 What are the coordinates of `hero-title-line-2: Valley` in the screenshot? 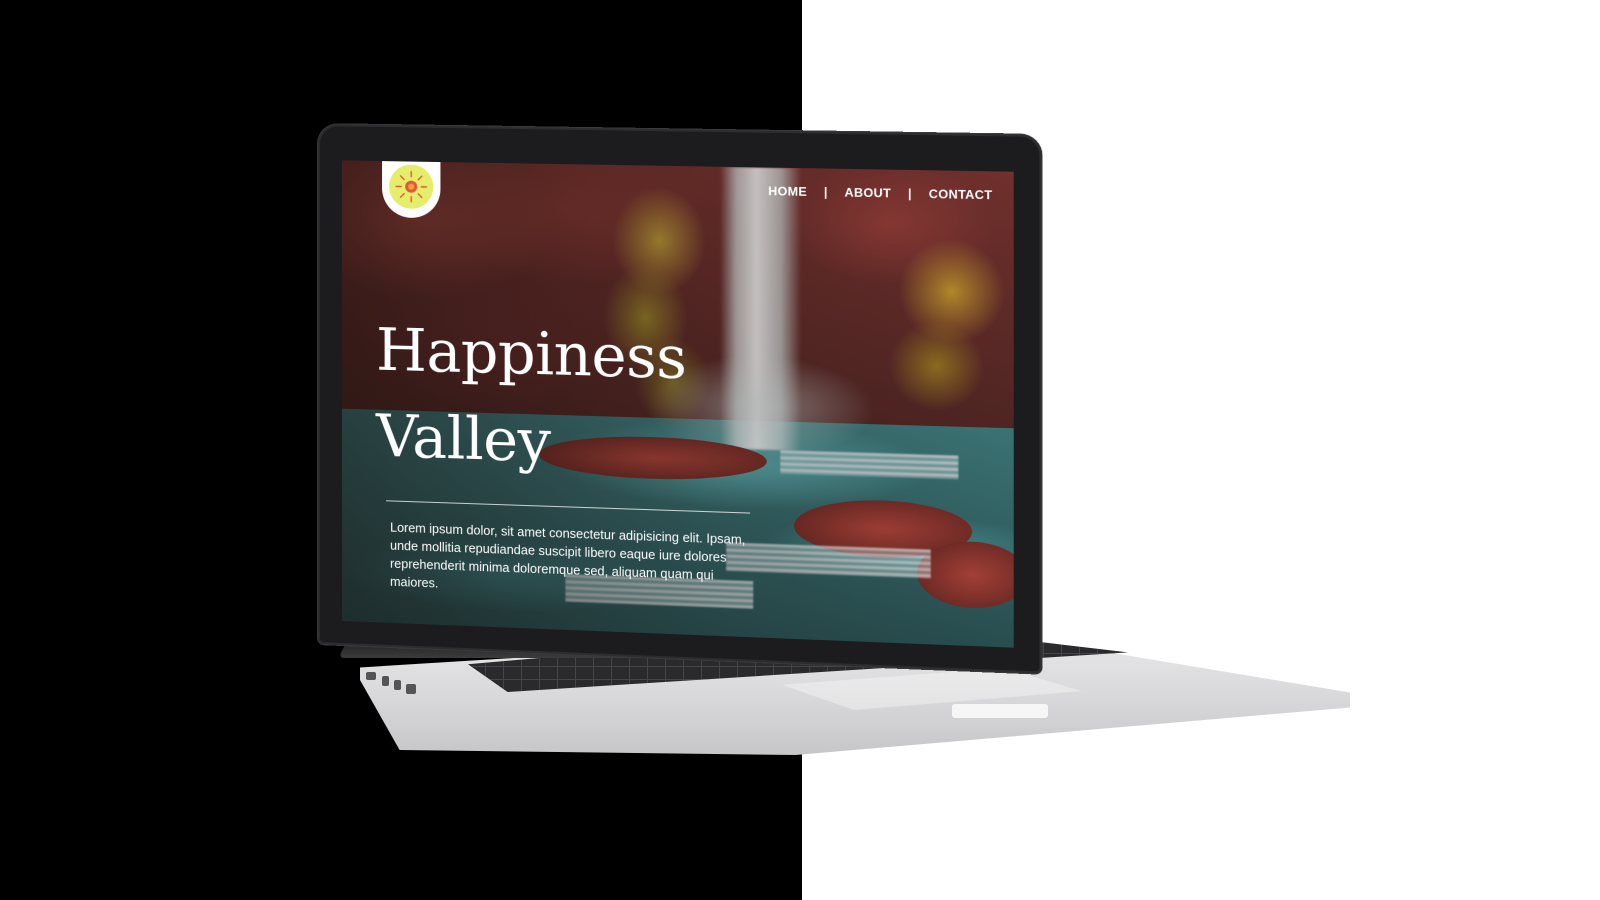 It's located at (463, 438).